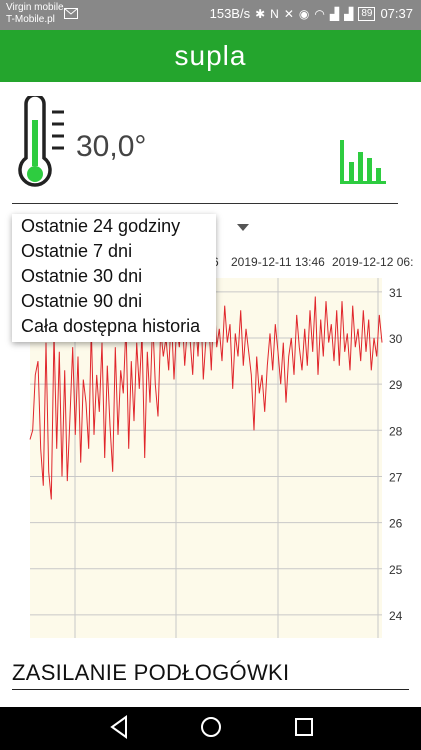 The height and width of the screenshot is (750, 421). Describe the element at coordinates (243, 227) in the screenshot. I see `chevron-down-icon` at that location.